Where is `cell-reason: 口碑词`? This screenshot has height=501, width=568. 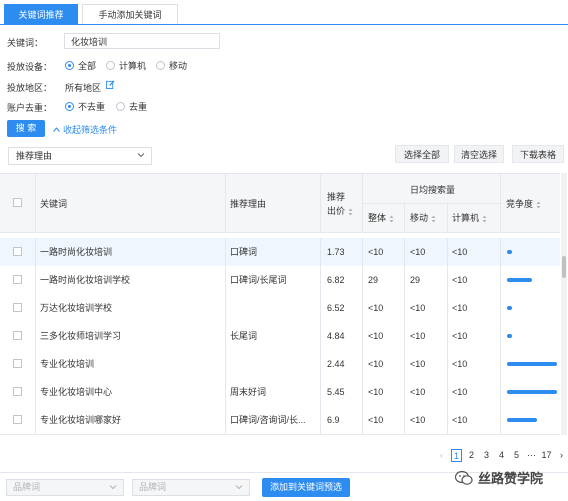
cell-reason: 口碑词 is located at coordinates (244, 252).